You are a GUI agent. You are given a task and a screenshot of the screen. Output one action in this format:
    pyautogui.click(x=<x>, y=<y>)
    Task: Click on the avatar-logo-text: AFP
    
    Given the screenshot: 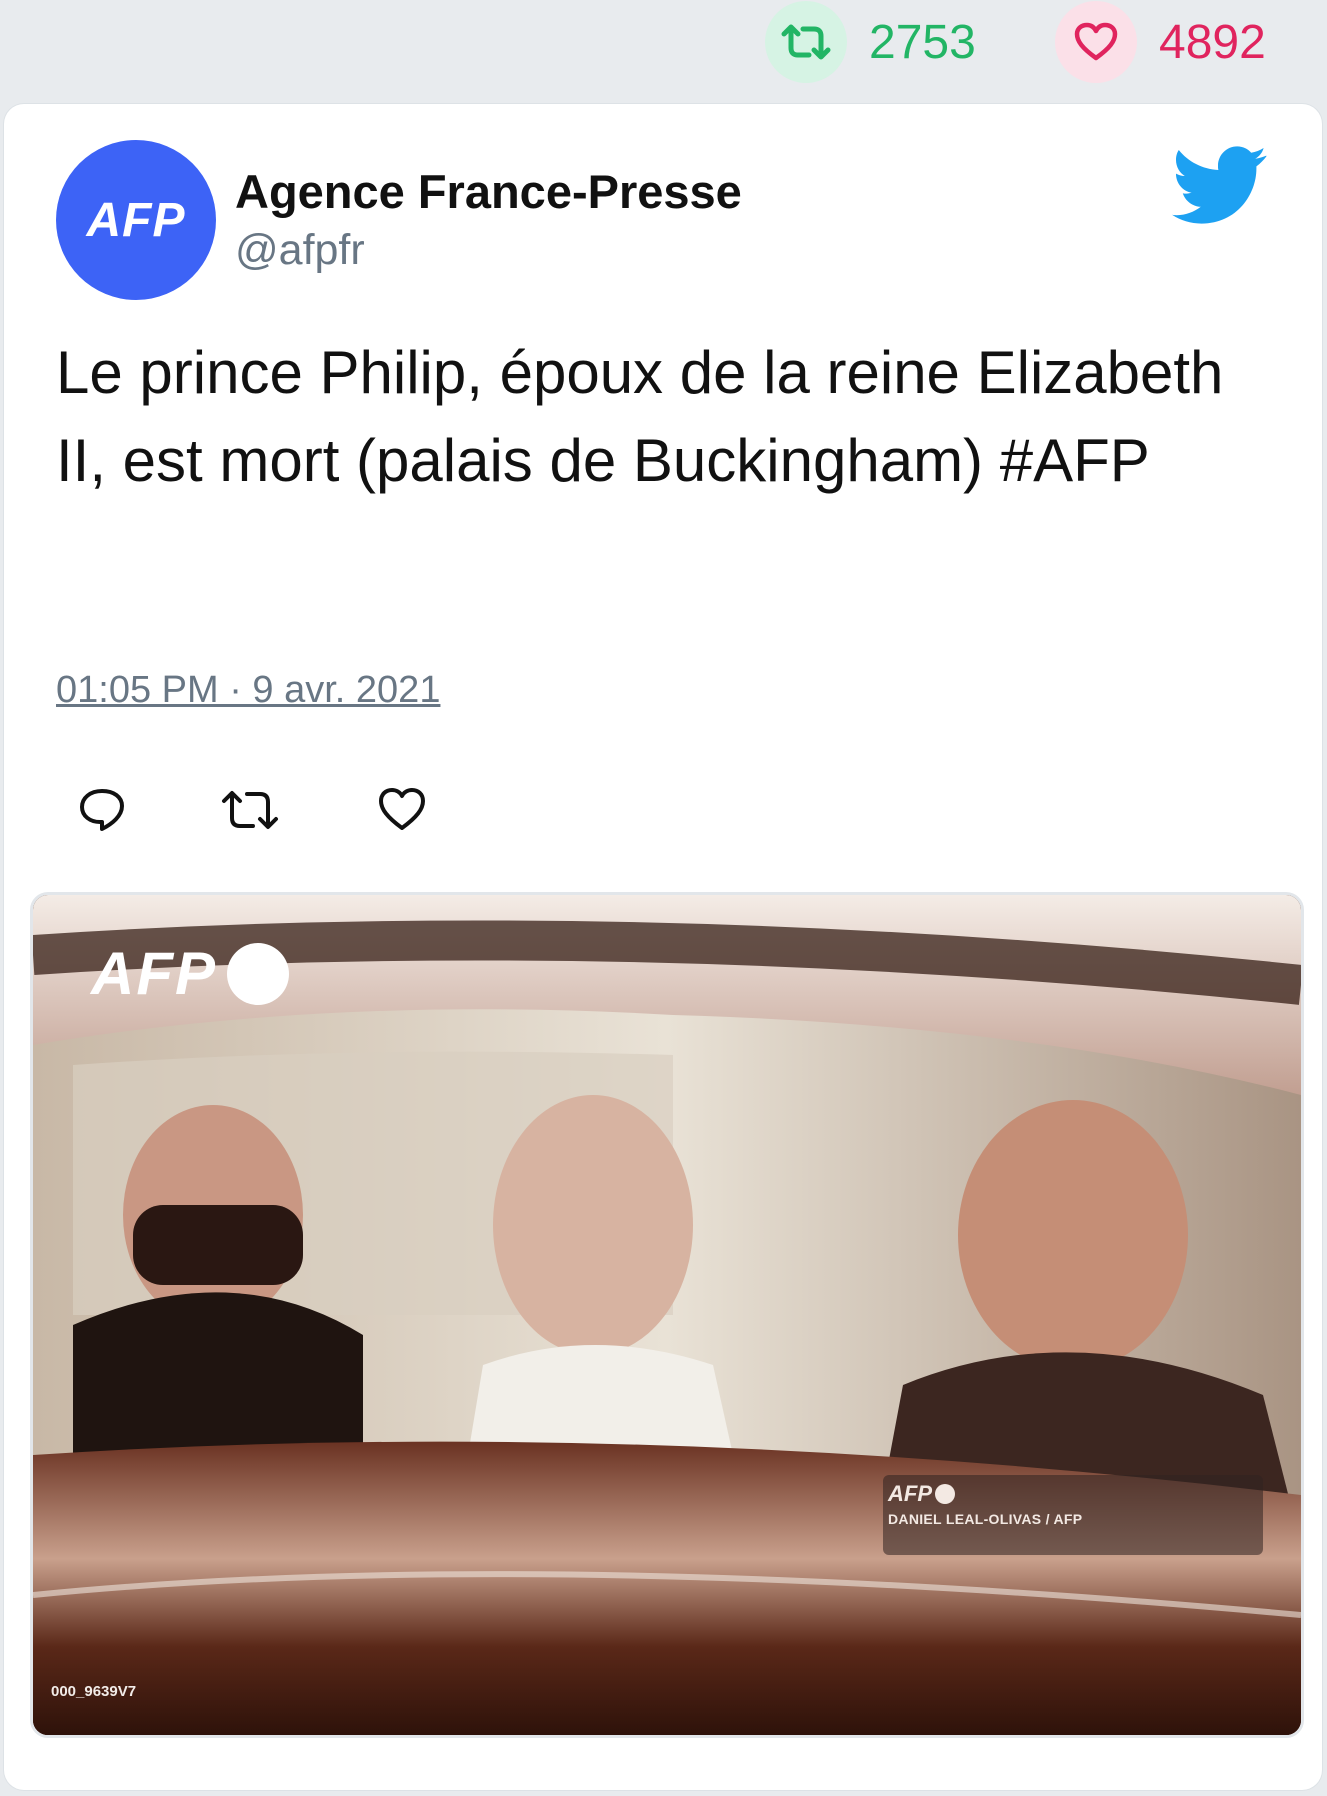 What is the action you would take?
    pyautogui.click(x=136, y=220)
    